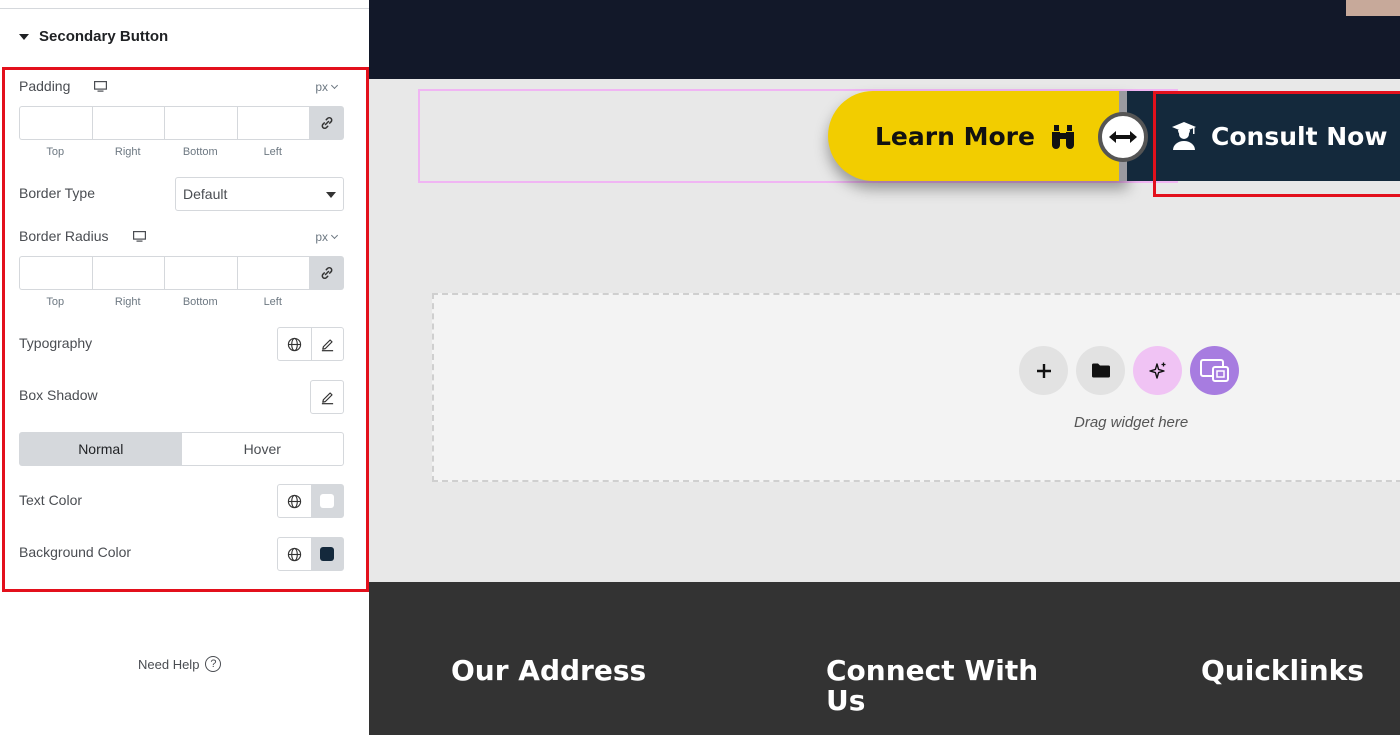 The image size is (1400, 735). What do you see at coordinates (127, 273) in the screenshot?
I see `radius-right-input` at bounding box center [127, 273].